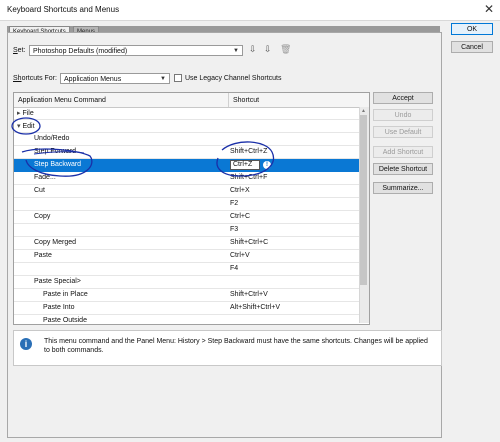 The height and width of the screenshot is (442, 500). Describe the element at coordinates (245, 159) in the screenshot. I see `annotation-circle-shortcut` at that location.